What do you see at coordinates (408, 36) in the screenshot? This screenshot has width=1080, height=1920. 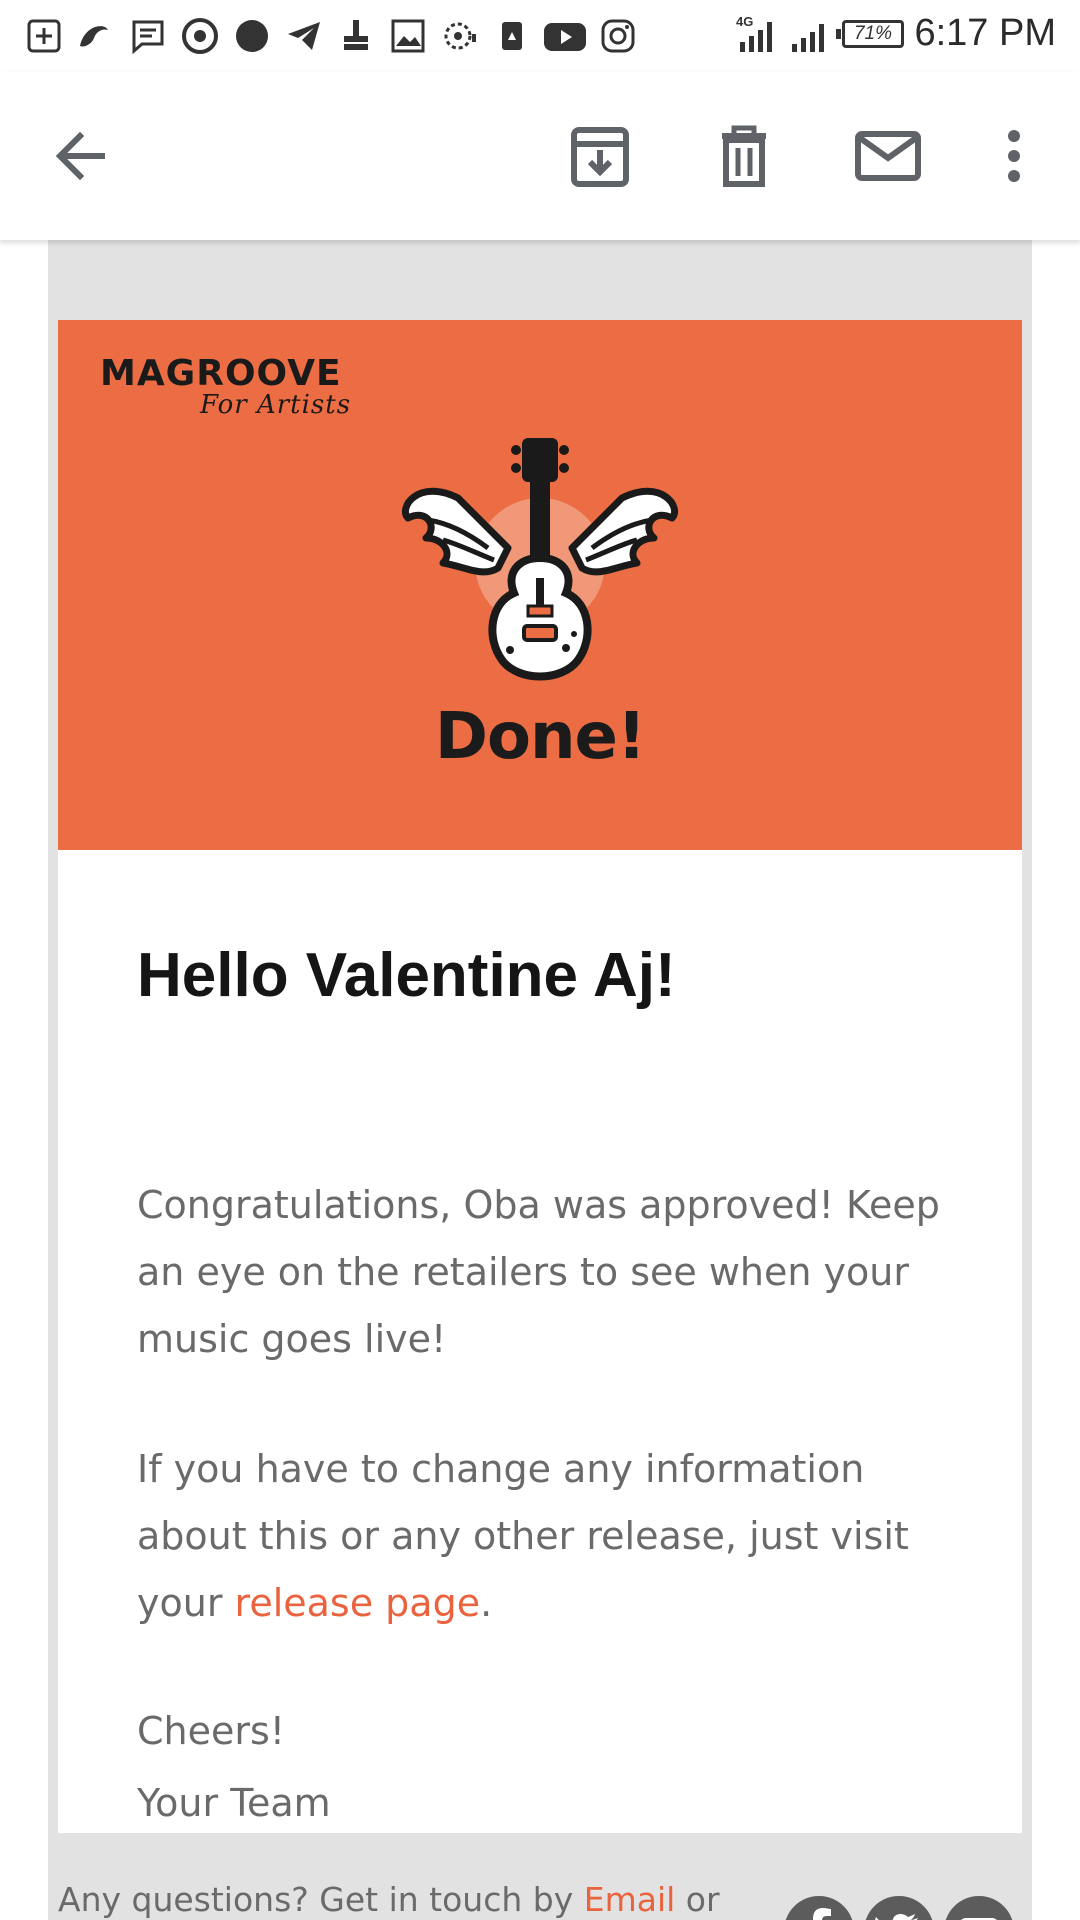 I see `gallery-icon` at bounding box center [408, 36].